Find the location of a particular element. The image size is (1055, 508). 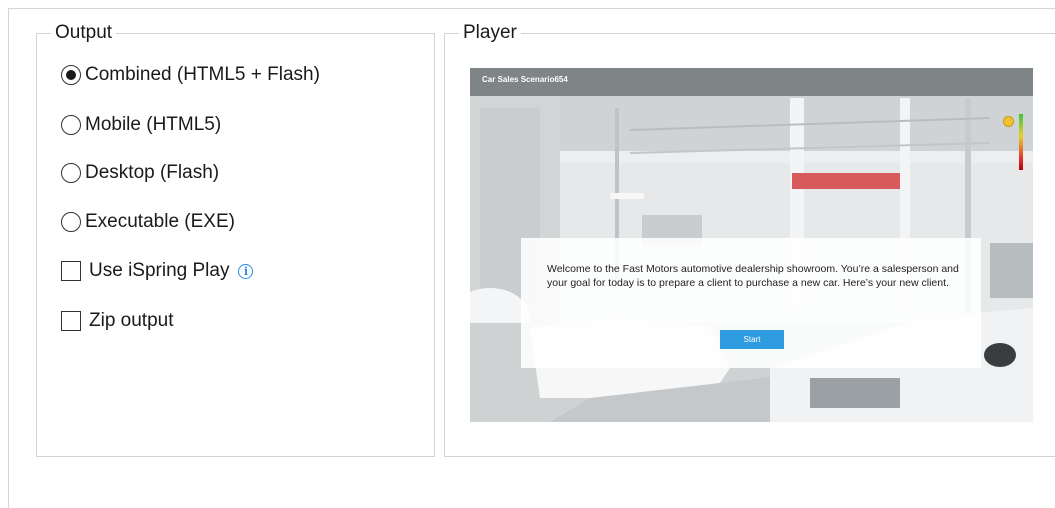

checkbox-label: Use iSpring Play is located at coordinates (159, 270).